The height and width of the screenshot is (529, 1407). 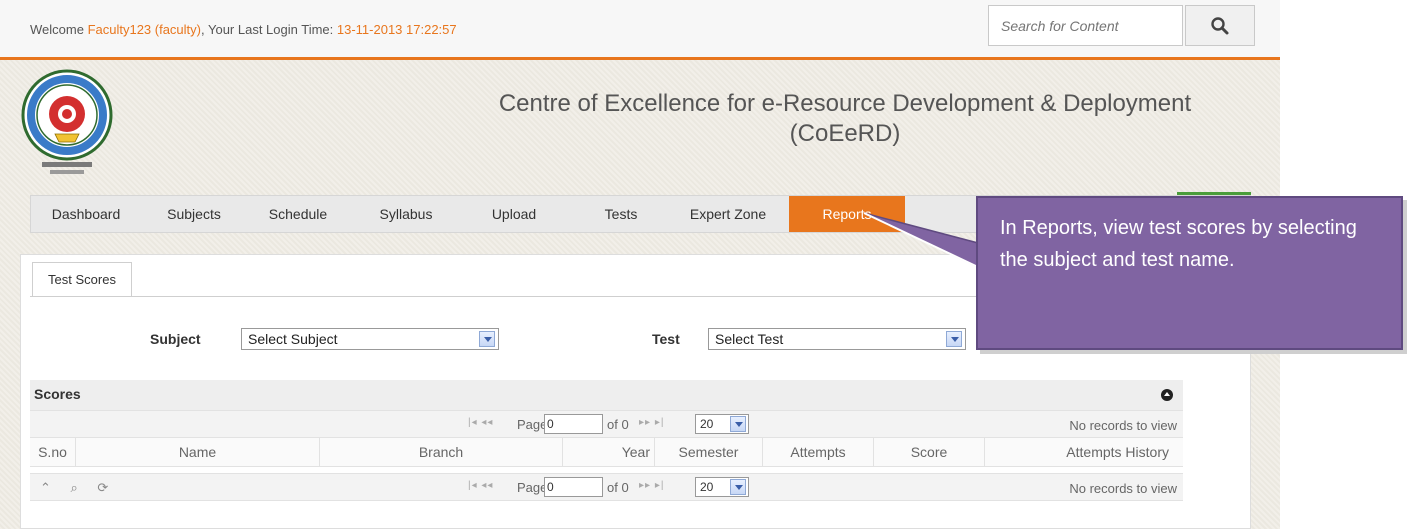 What do you see at coordinates (514, 214) in the screenshot?
I see `nav-upload: Upload` at bounding box center [514, 214].